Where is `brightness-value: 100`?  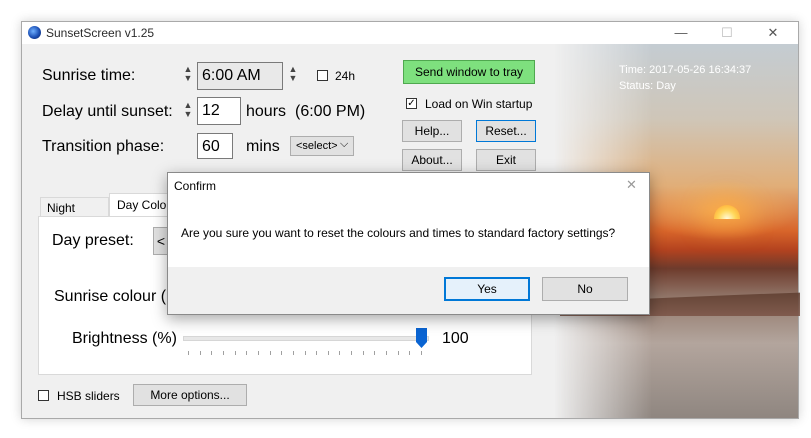
brightness-value: 100 is located at coordinates (455, 338).